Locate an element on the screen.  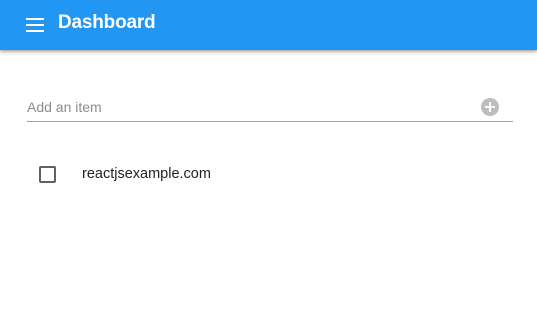
add-circle-icon is located at coordinates (490, 107).